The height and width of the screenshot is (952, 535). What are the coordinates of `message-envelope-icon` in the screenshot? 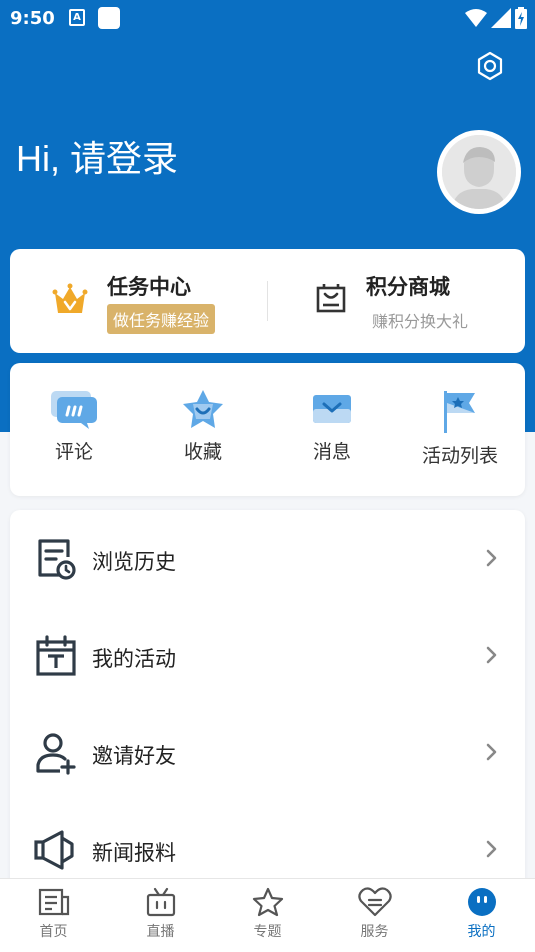 It's located at (332, 409).